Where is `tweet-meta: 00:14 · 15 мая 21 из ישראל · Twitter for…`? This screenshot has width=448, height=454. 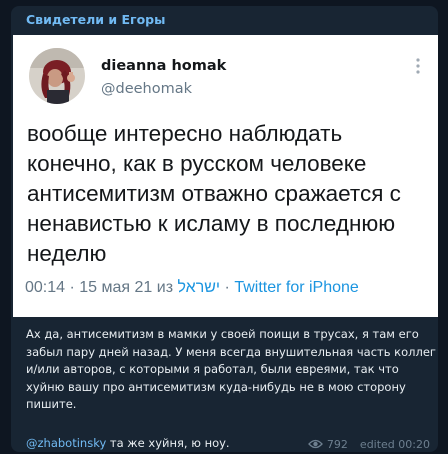 tweet-meta: 00:14 · 15 мая 21 из ישראל · Twitter for… is located at coordinates (192, 288).